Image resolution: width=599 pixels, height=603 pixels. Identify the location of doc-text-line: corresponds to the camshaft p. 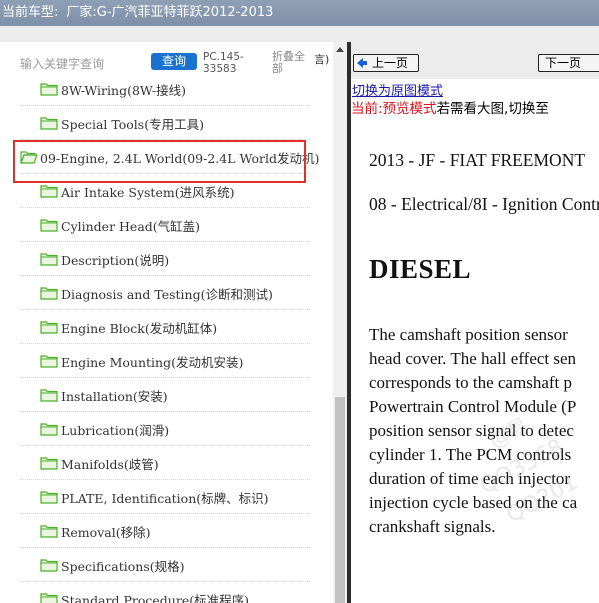
(470, 382).